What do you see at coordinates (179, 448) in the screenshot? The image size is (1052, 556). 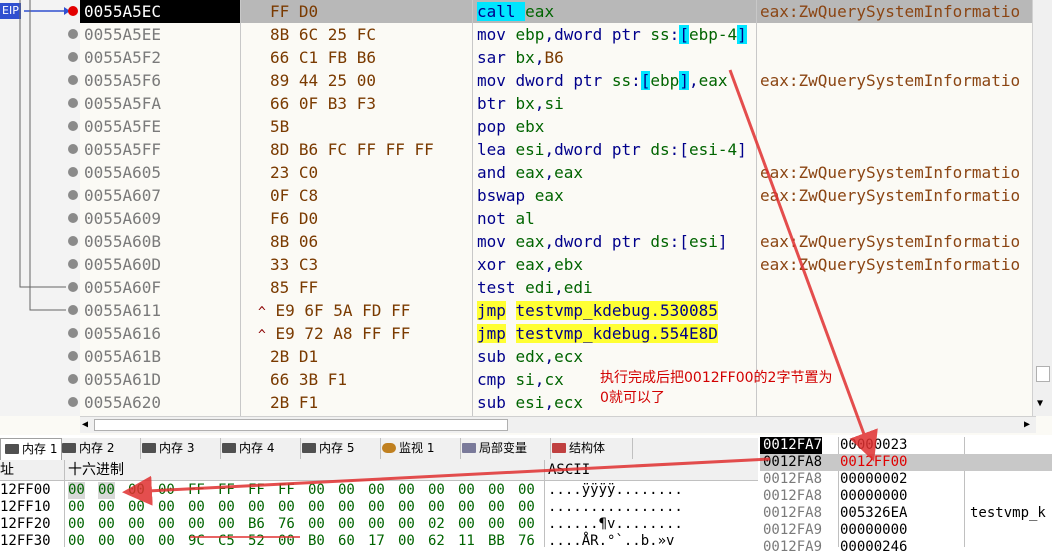 I see `tab-3: 内存 3` at bounding box center [179, 448].